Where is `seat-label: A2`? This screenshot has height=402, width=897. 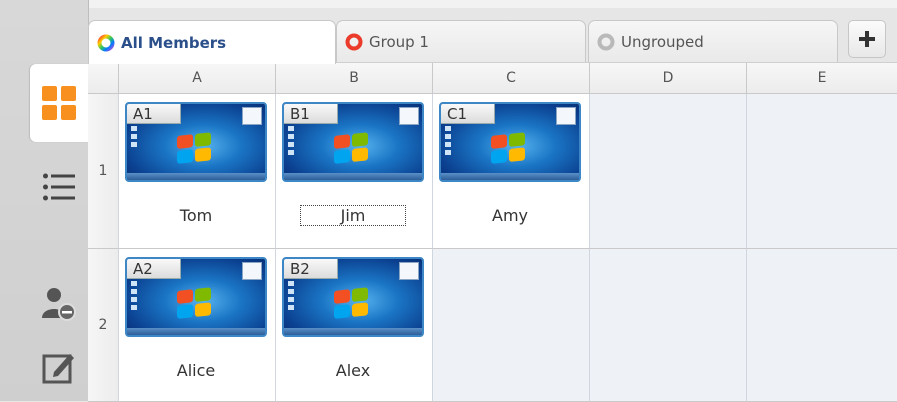
seat-label: A2 is located at coordinates (154, 269).